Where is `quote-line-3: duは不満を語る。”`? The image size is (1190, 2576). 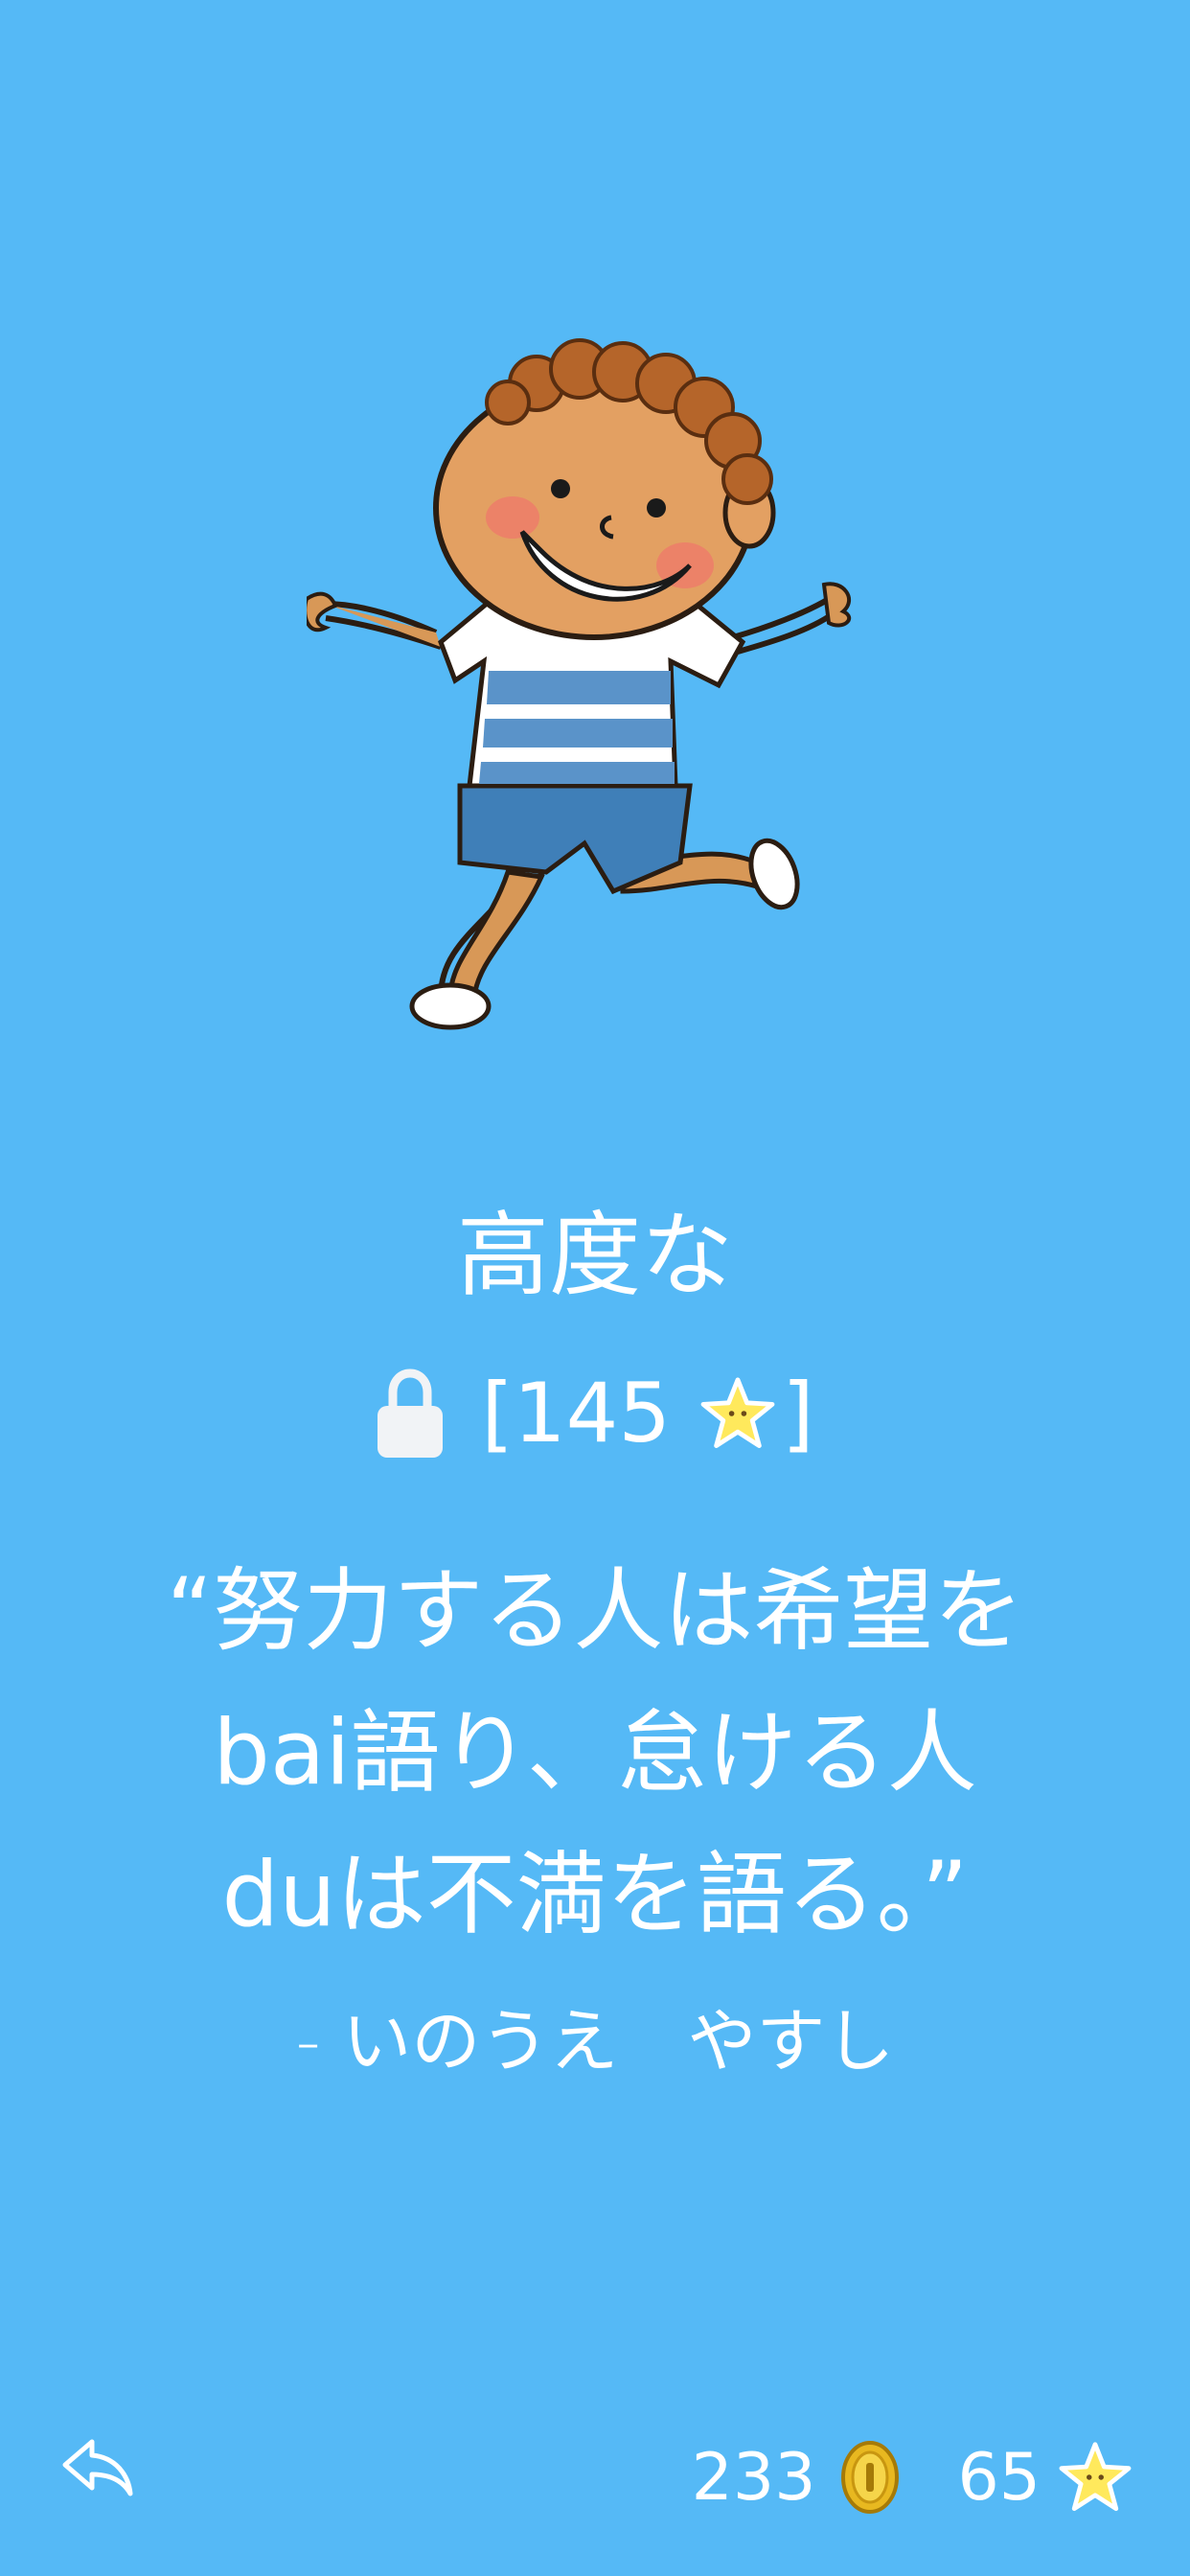
quote-line-3: duは不満を語る。” is located at coordinates (595, 1895).